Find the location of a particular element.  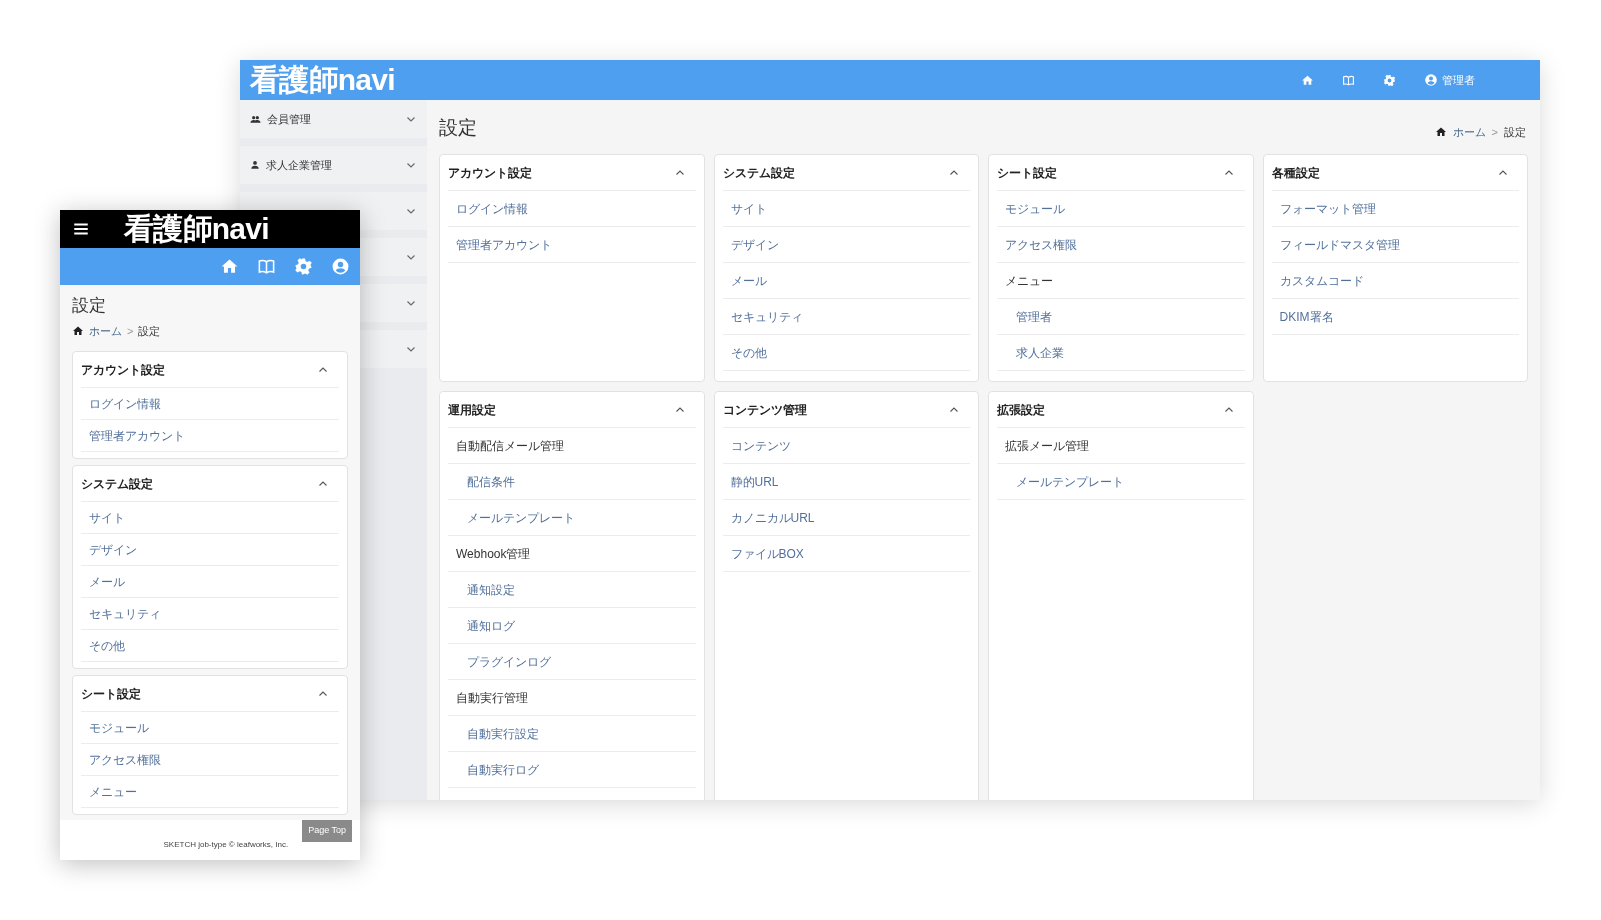

person-icon is located at coordinates (255, 165).